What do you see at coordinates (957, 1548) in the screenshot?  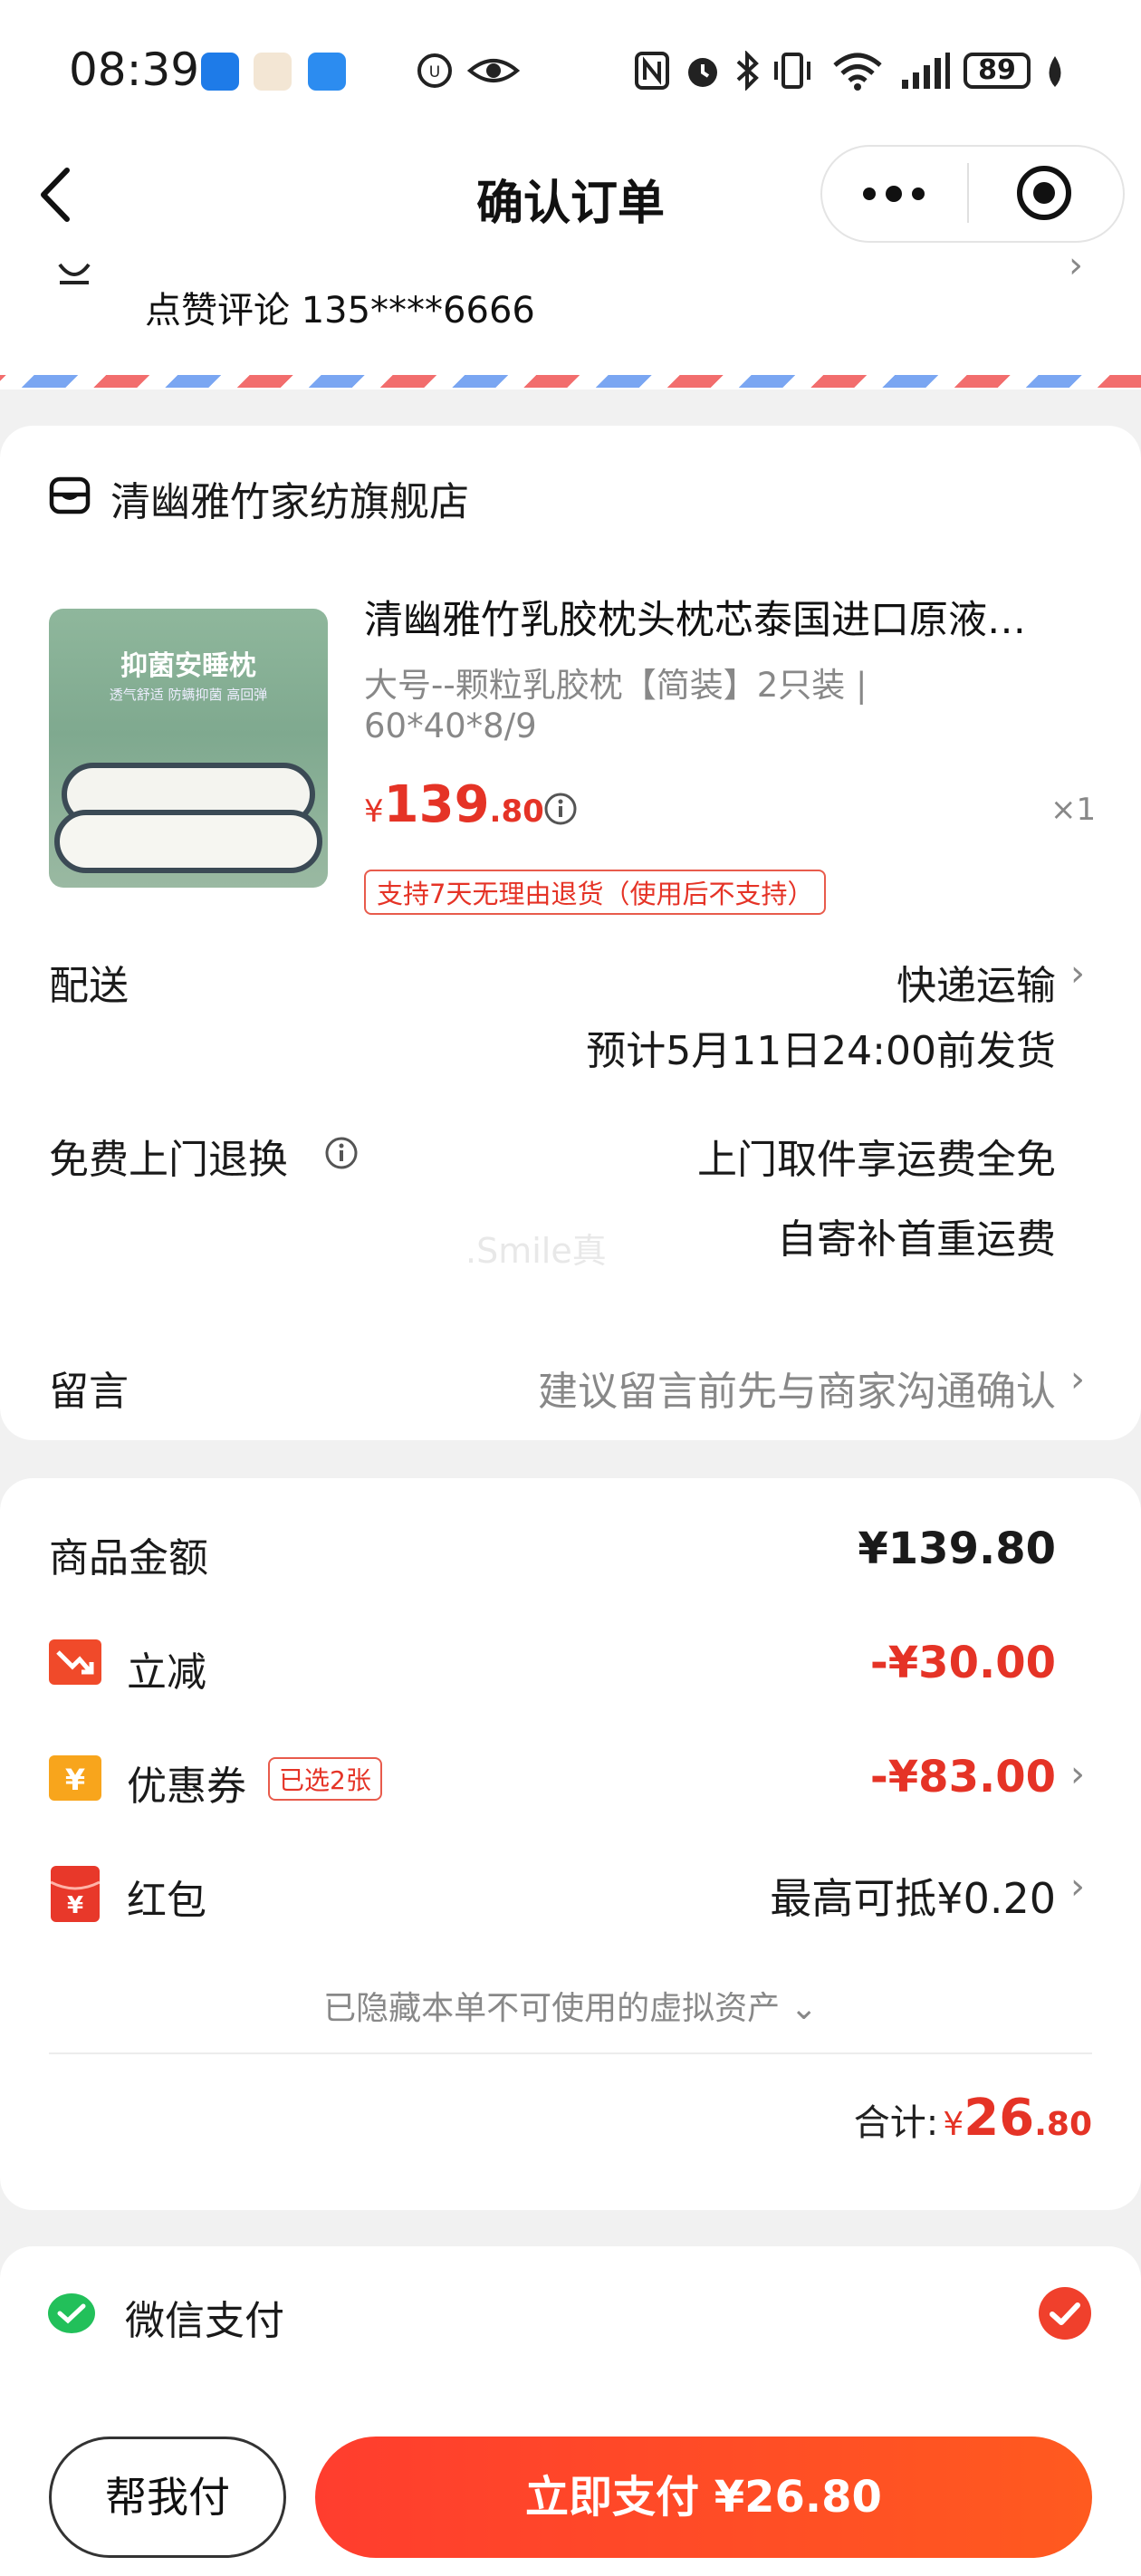 I see `goods-amount-value: ¥139.80` at bounding box center [957, 1548].